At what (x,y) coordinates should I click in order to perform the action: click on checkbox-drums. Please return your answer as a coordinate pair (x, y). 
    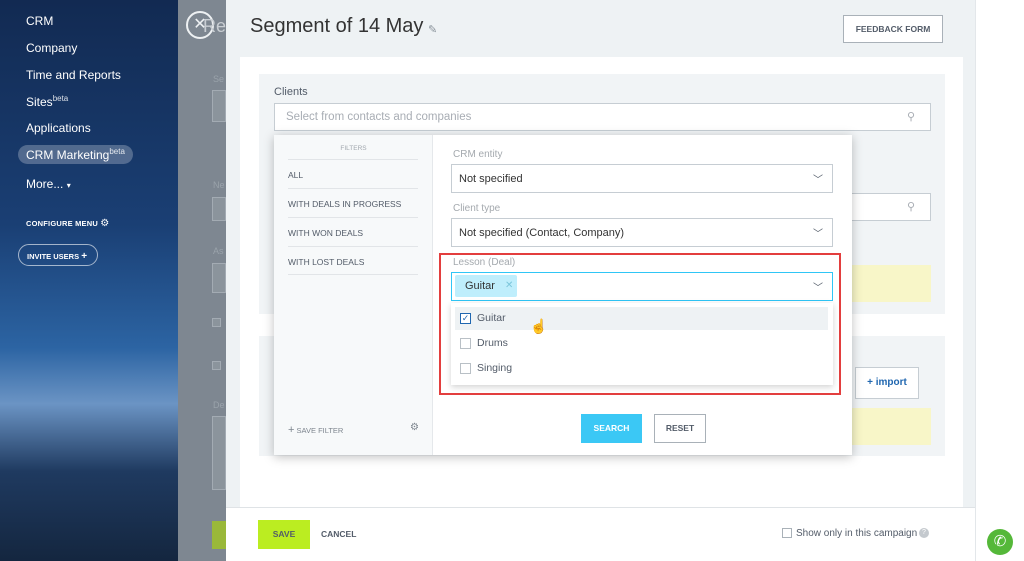
    Looking at the image, I should click on (465, 343).